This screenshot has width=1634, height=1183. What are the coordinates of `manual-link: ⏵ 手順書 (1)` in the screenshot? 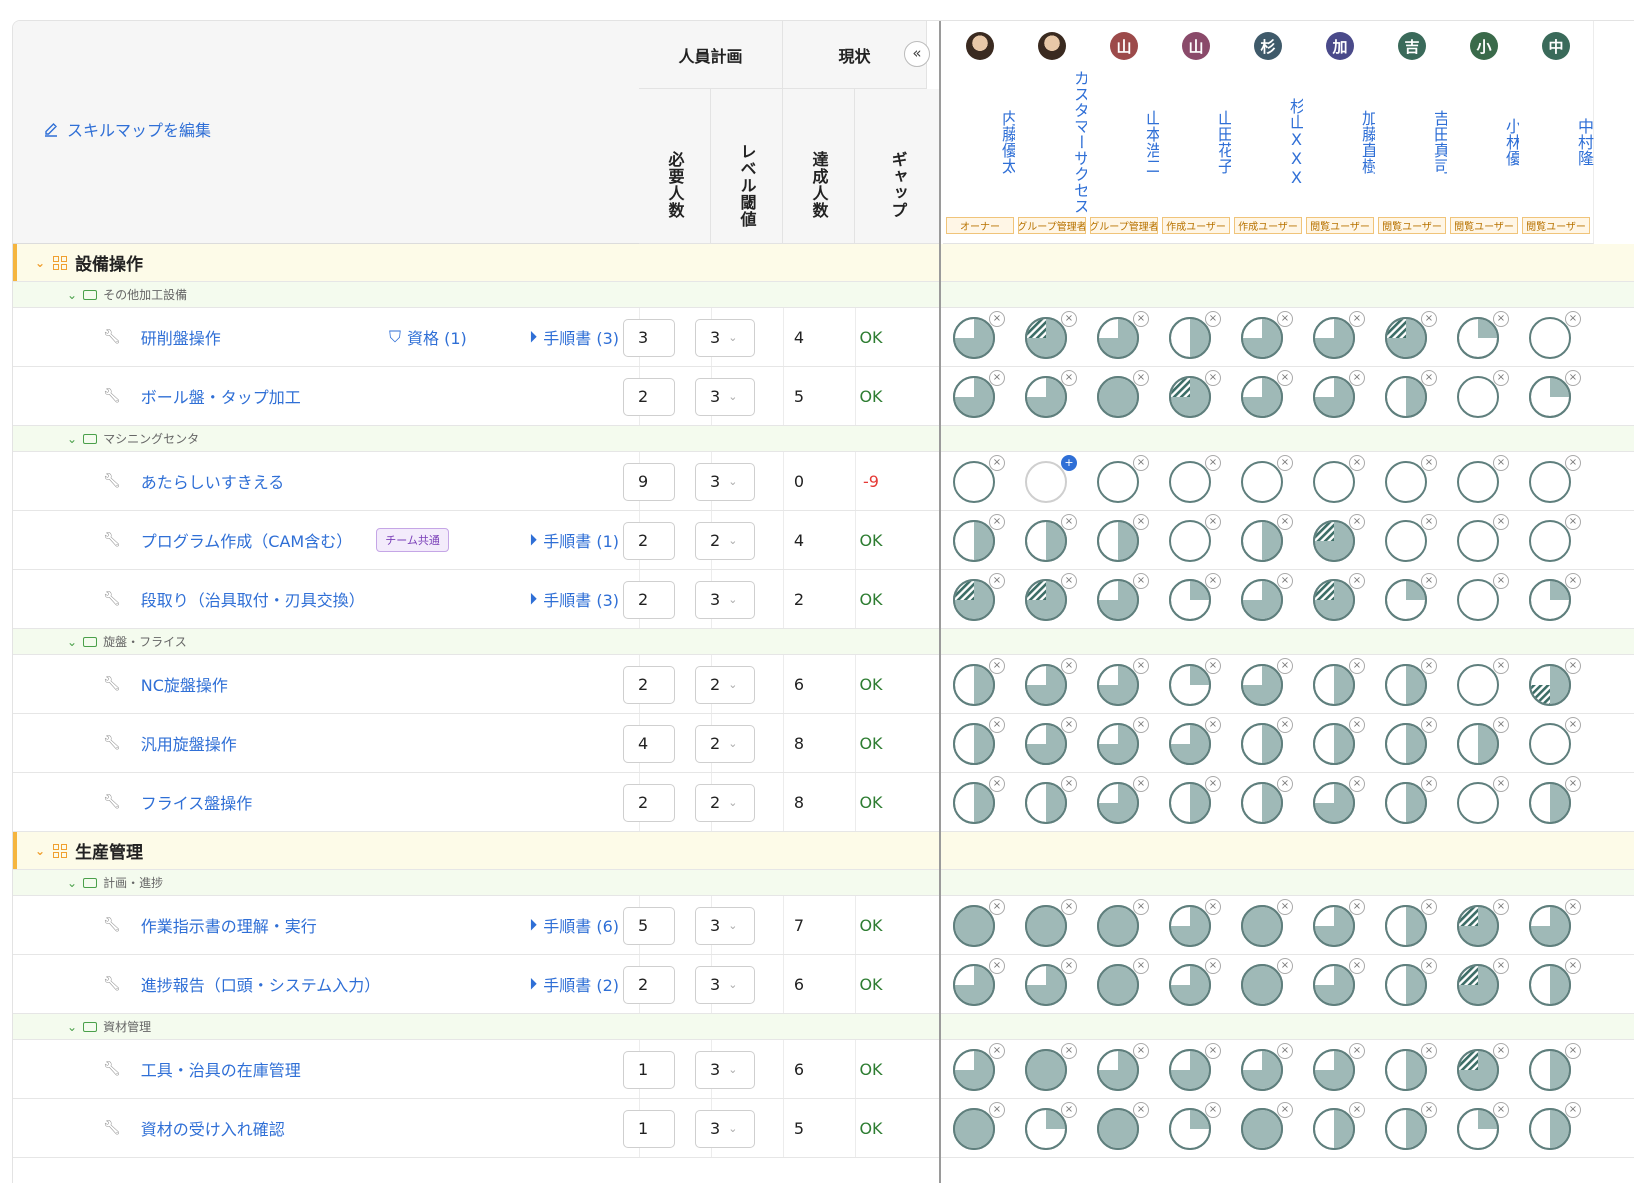 It's located at (574, 540).